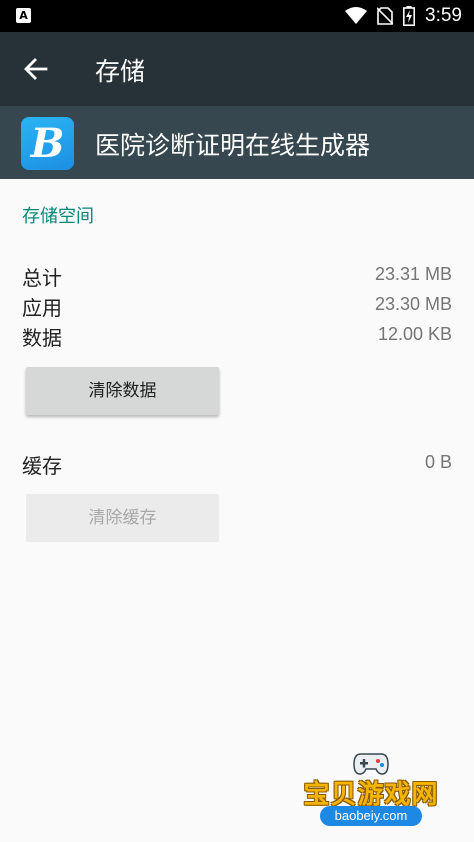 This screenshot has width=474, height=842. What do you see at coordinates (413, 304) in the screenshot?
I see `row-value: 23.30 MB` at bounding box center [413, 304].